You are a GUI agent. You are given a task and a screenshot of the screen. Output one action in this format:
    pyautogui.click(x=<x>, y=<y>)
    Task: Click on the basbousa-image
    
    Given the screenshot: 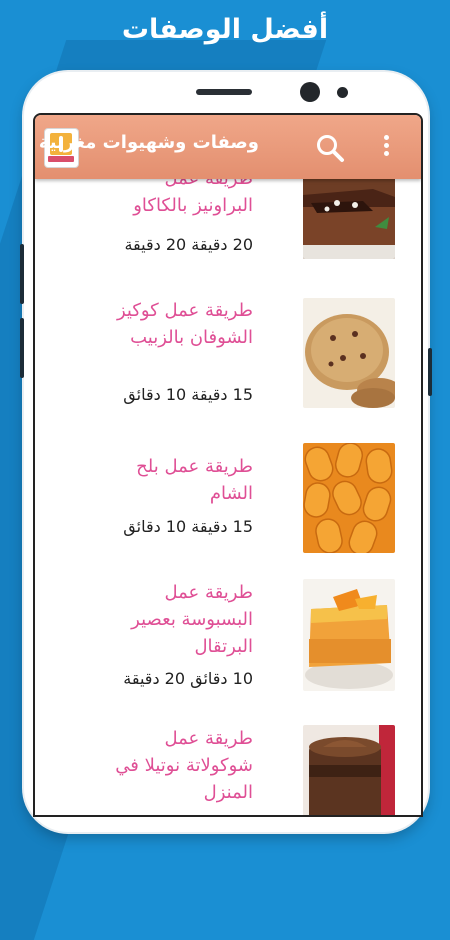 What is the action you would take?
    pyautogui.click(x=349, y=635)
    